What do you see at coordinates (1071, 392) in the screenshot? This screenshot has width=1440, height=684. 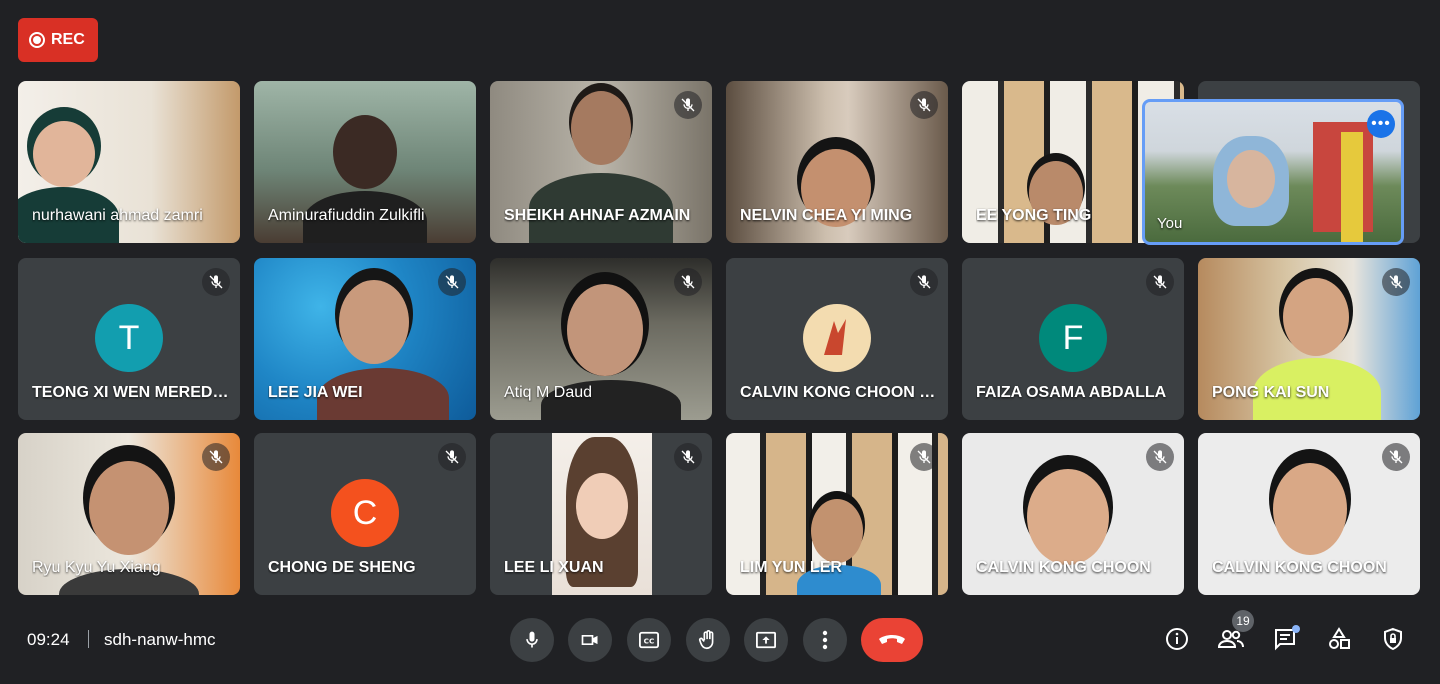 I see `participant-name: FAIZA OSAMA ABDALLA` at bounding box center [1071, 392].